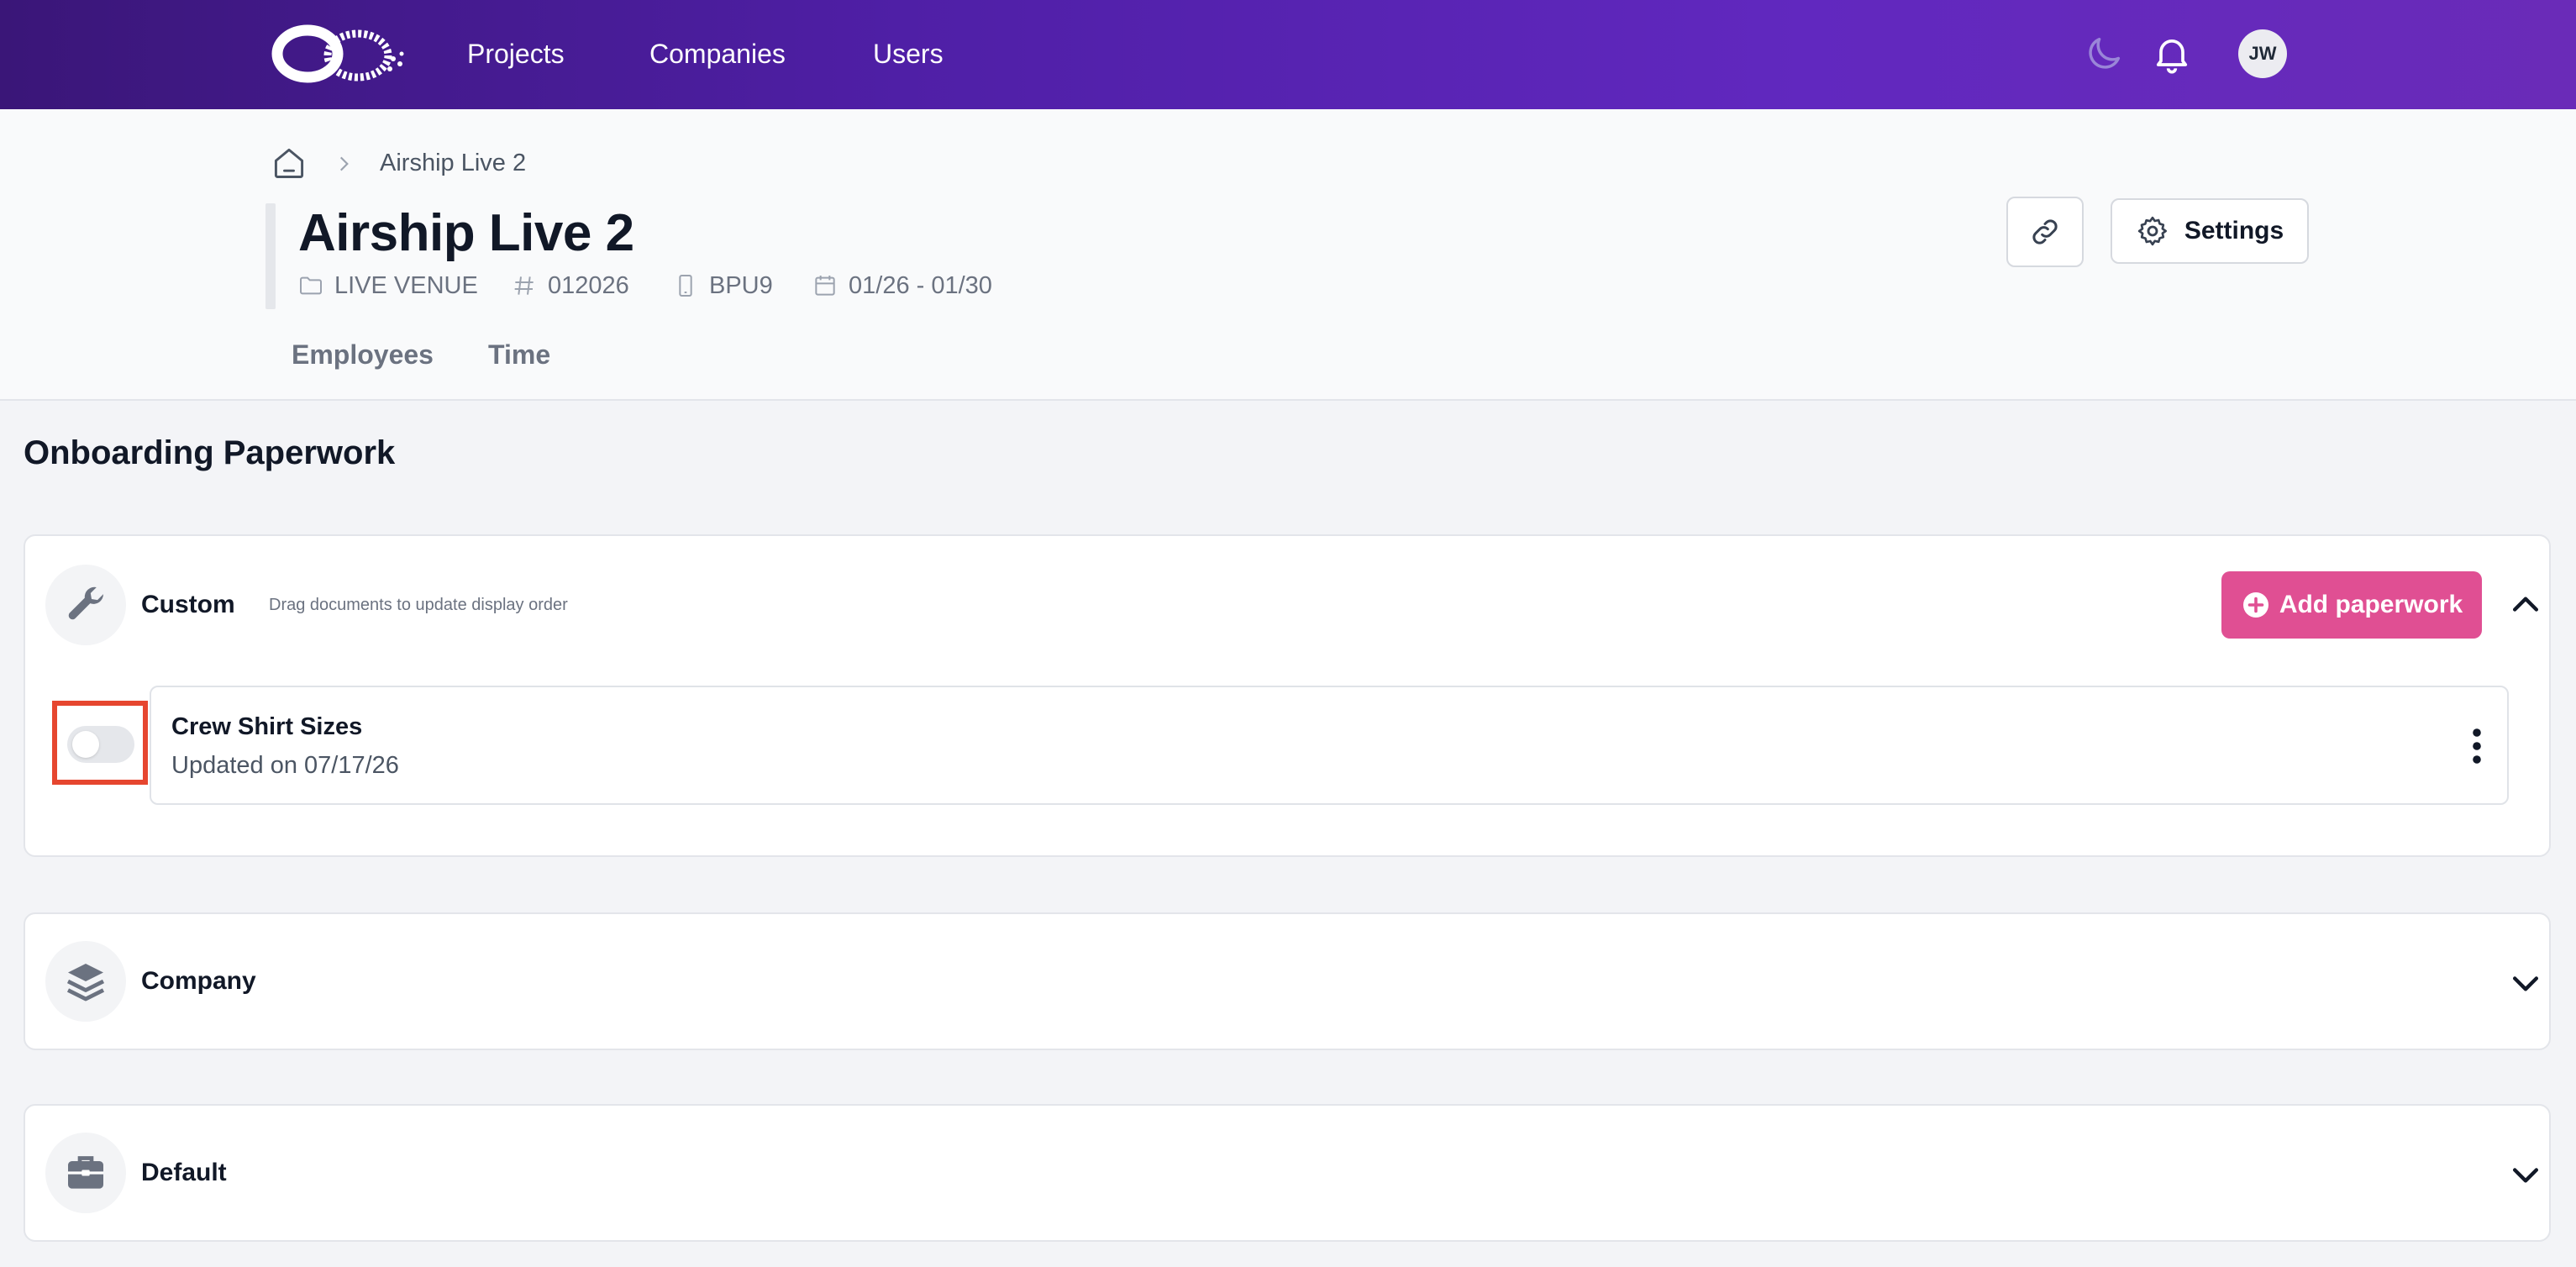 This screenshot has width=2576, height=1267. I want to click on section-heading: Onboarding Paperwork, so click(210, 452).